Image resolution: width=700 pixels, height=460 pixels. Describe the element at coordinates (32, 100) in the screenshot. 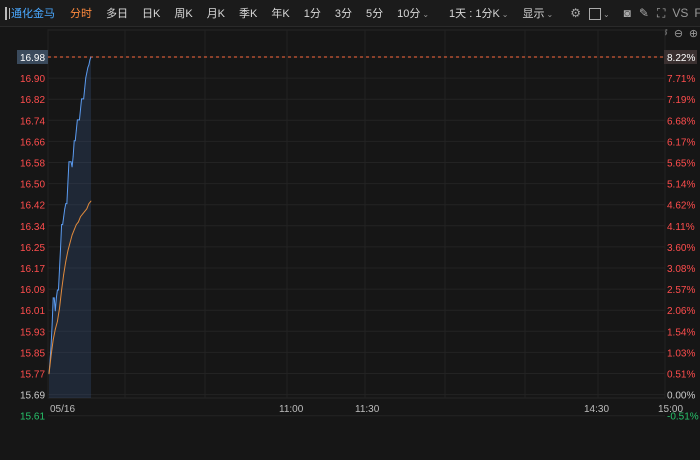

I see `price-tick-label: 16.82` at that location.